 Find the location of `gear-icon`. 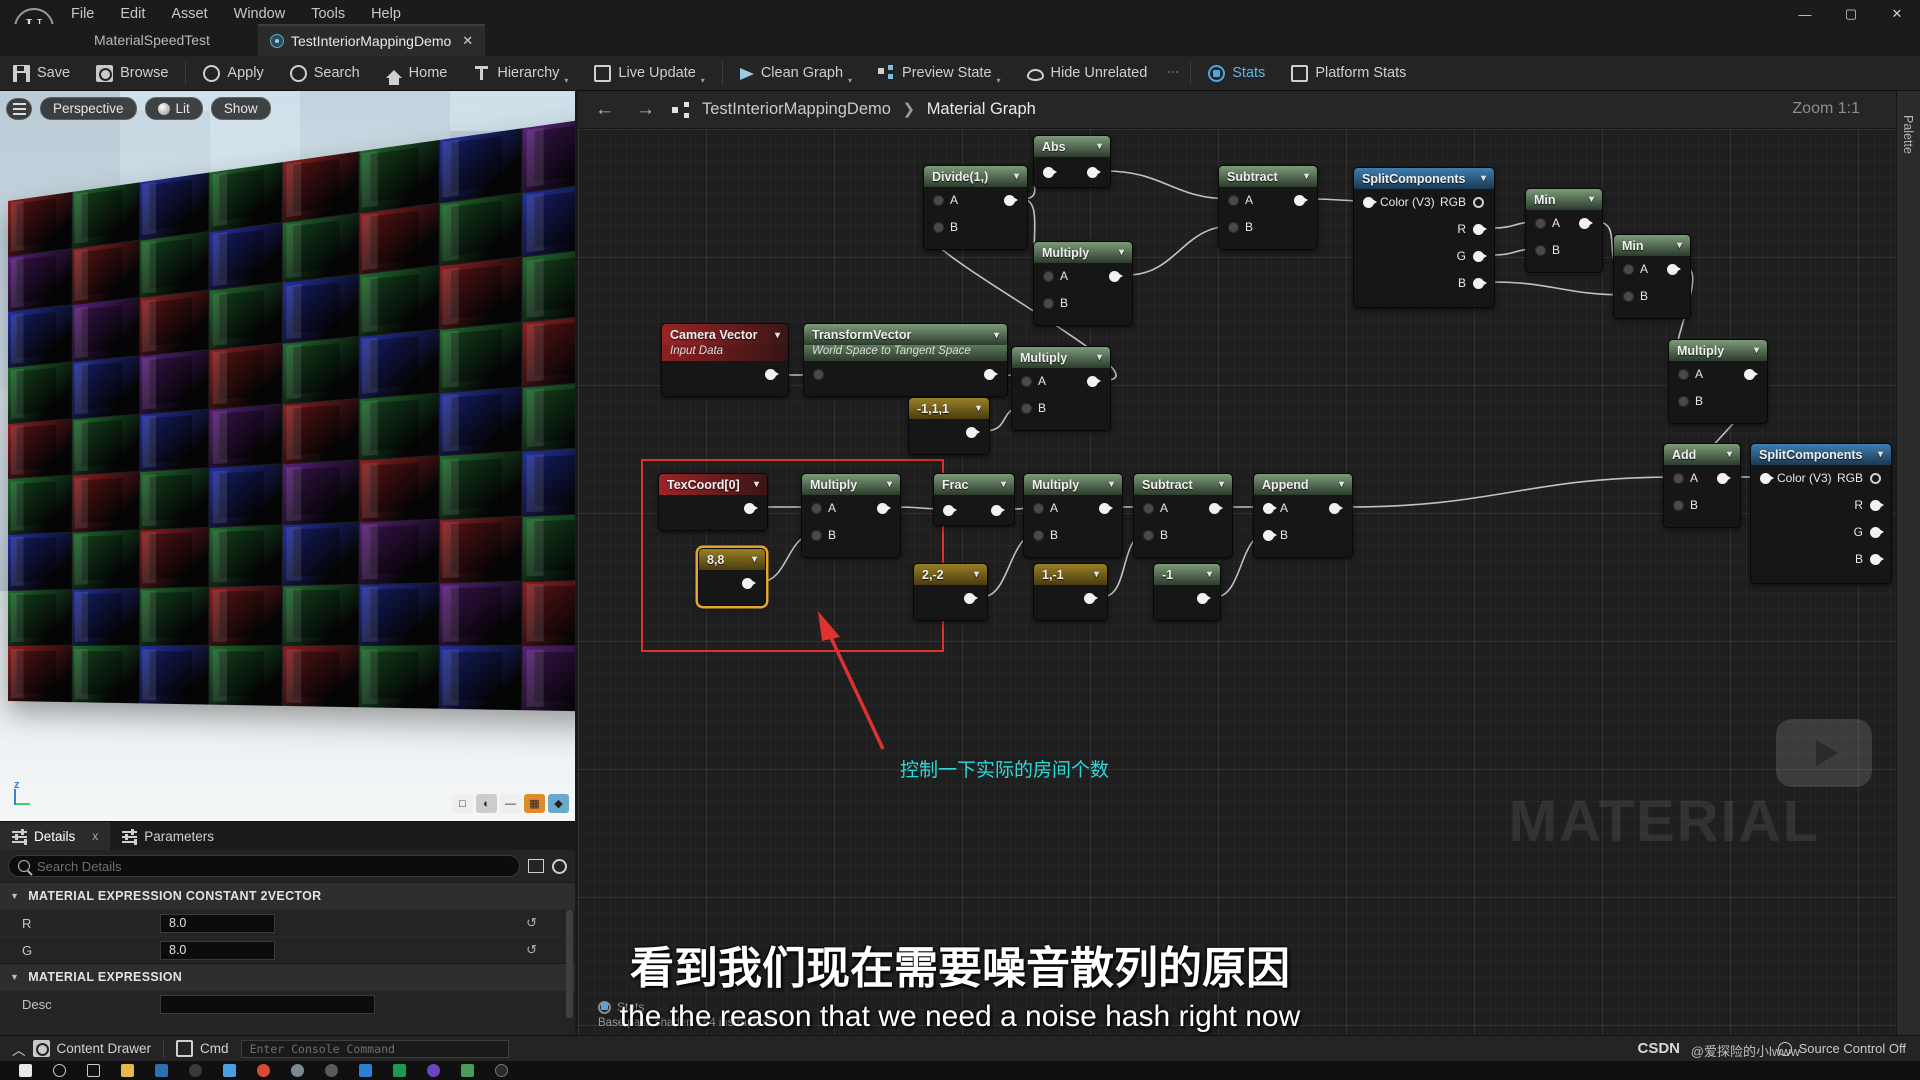

gear-icon is located at coordinates (559, 866).